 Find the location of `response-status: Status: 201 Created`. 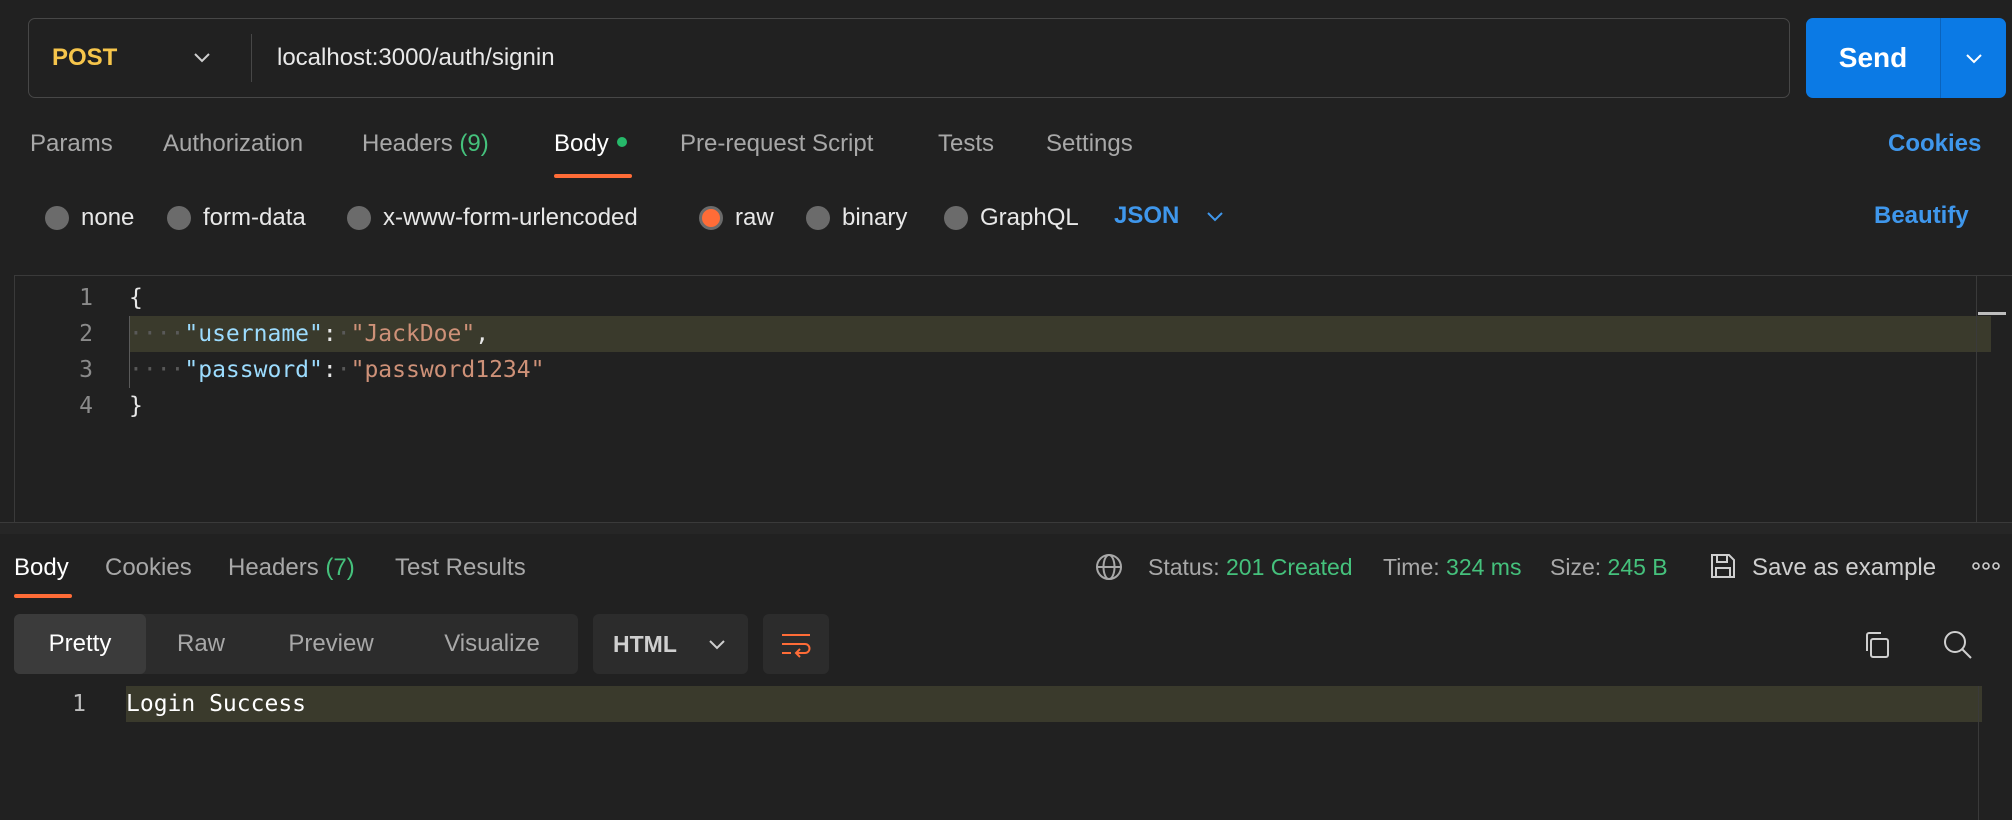

response-status: Status: 201 Created is located at coordinates (1250, 567).